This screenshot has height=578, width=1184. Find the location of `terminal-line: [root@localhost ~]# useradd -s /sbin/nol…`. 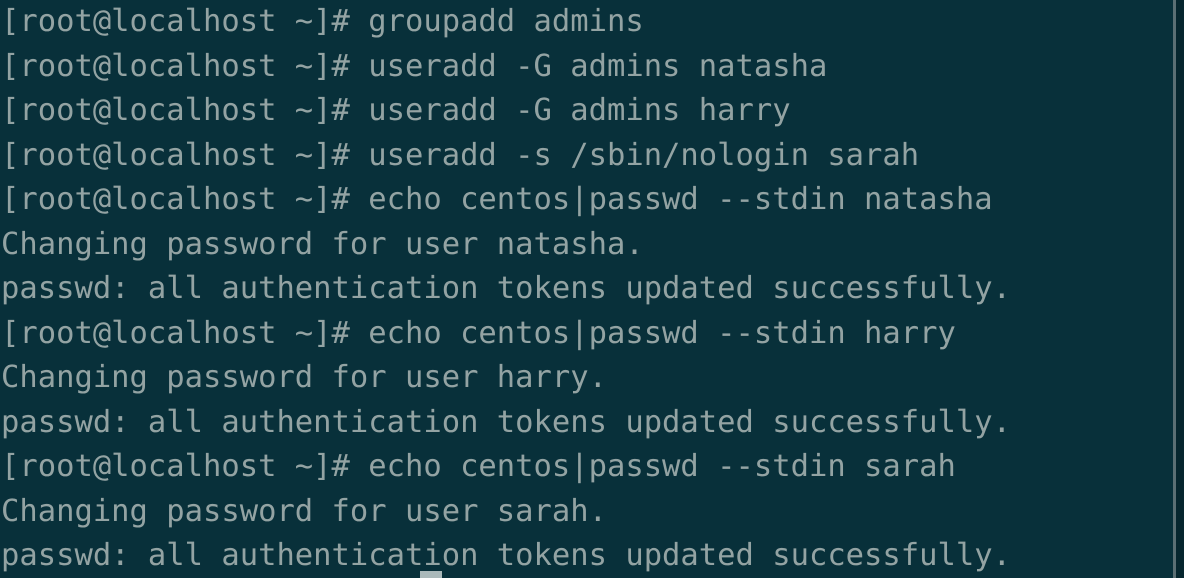

terminal-line: [root@localhost ~]# useradd -s /sbin/nol… is located at coordinates (460, 155).